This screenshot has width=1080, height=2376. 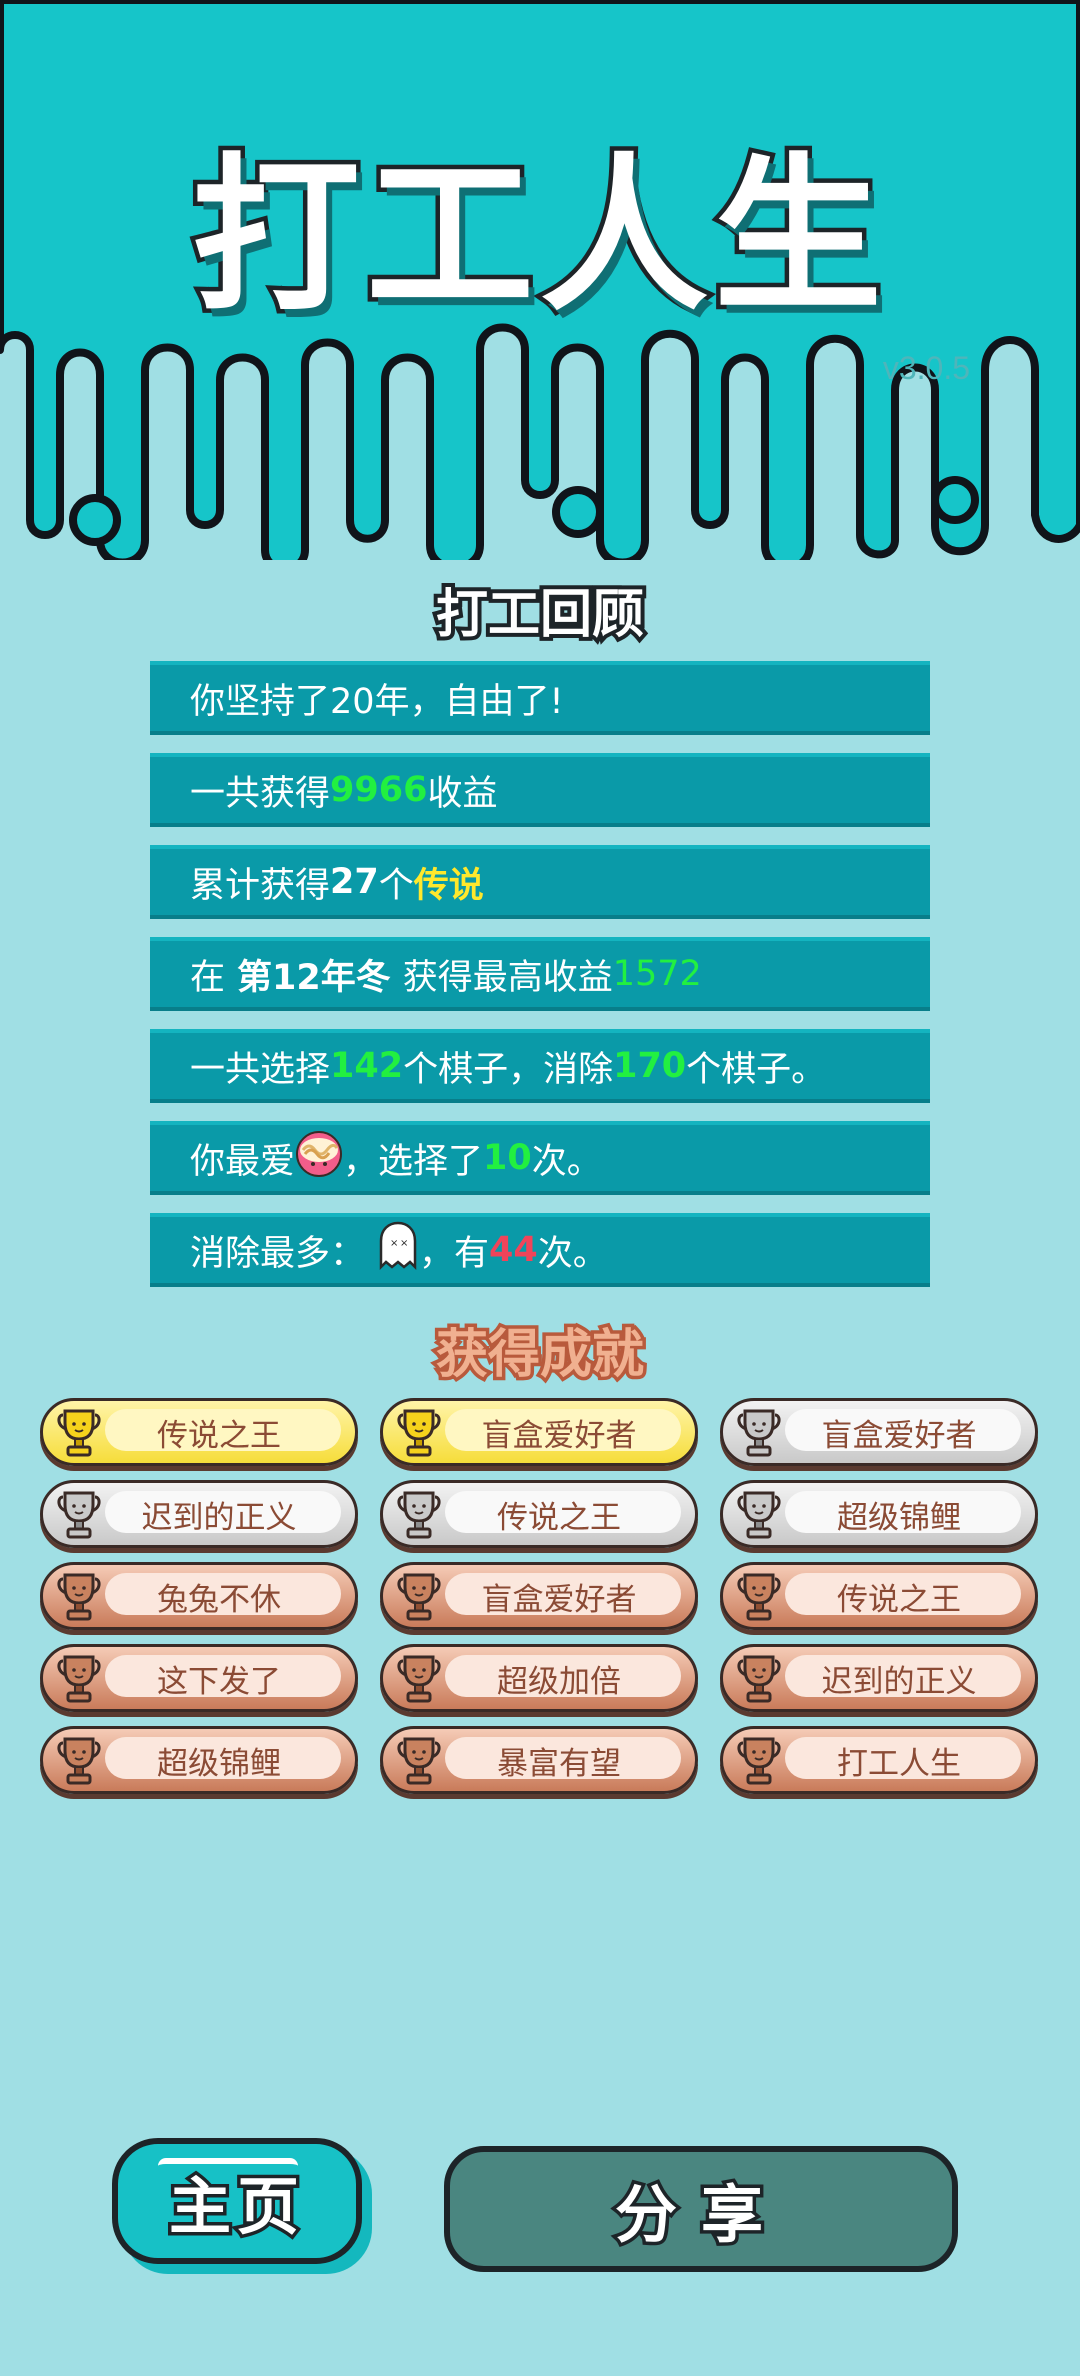 I want to click on review-text: 在, so click(x=208, y=977).